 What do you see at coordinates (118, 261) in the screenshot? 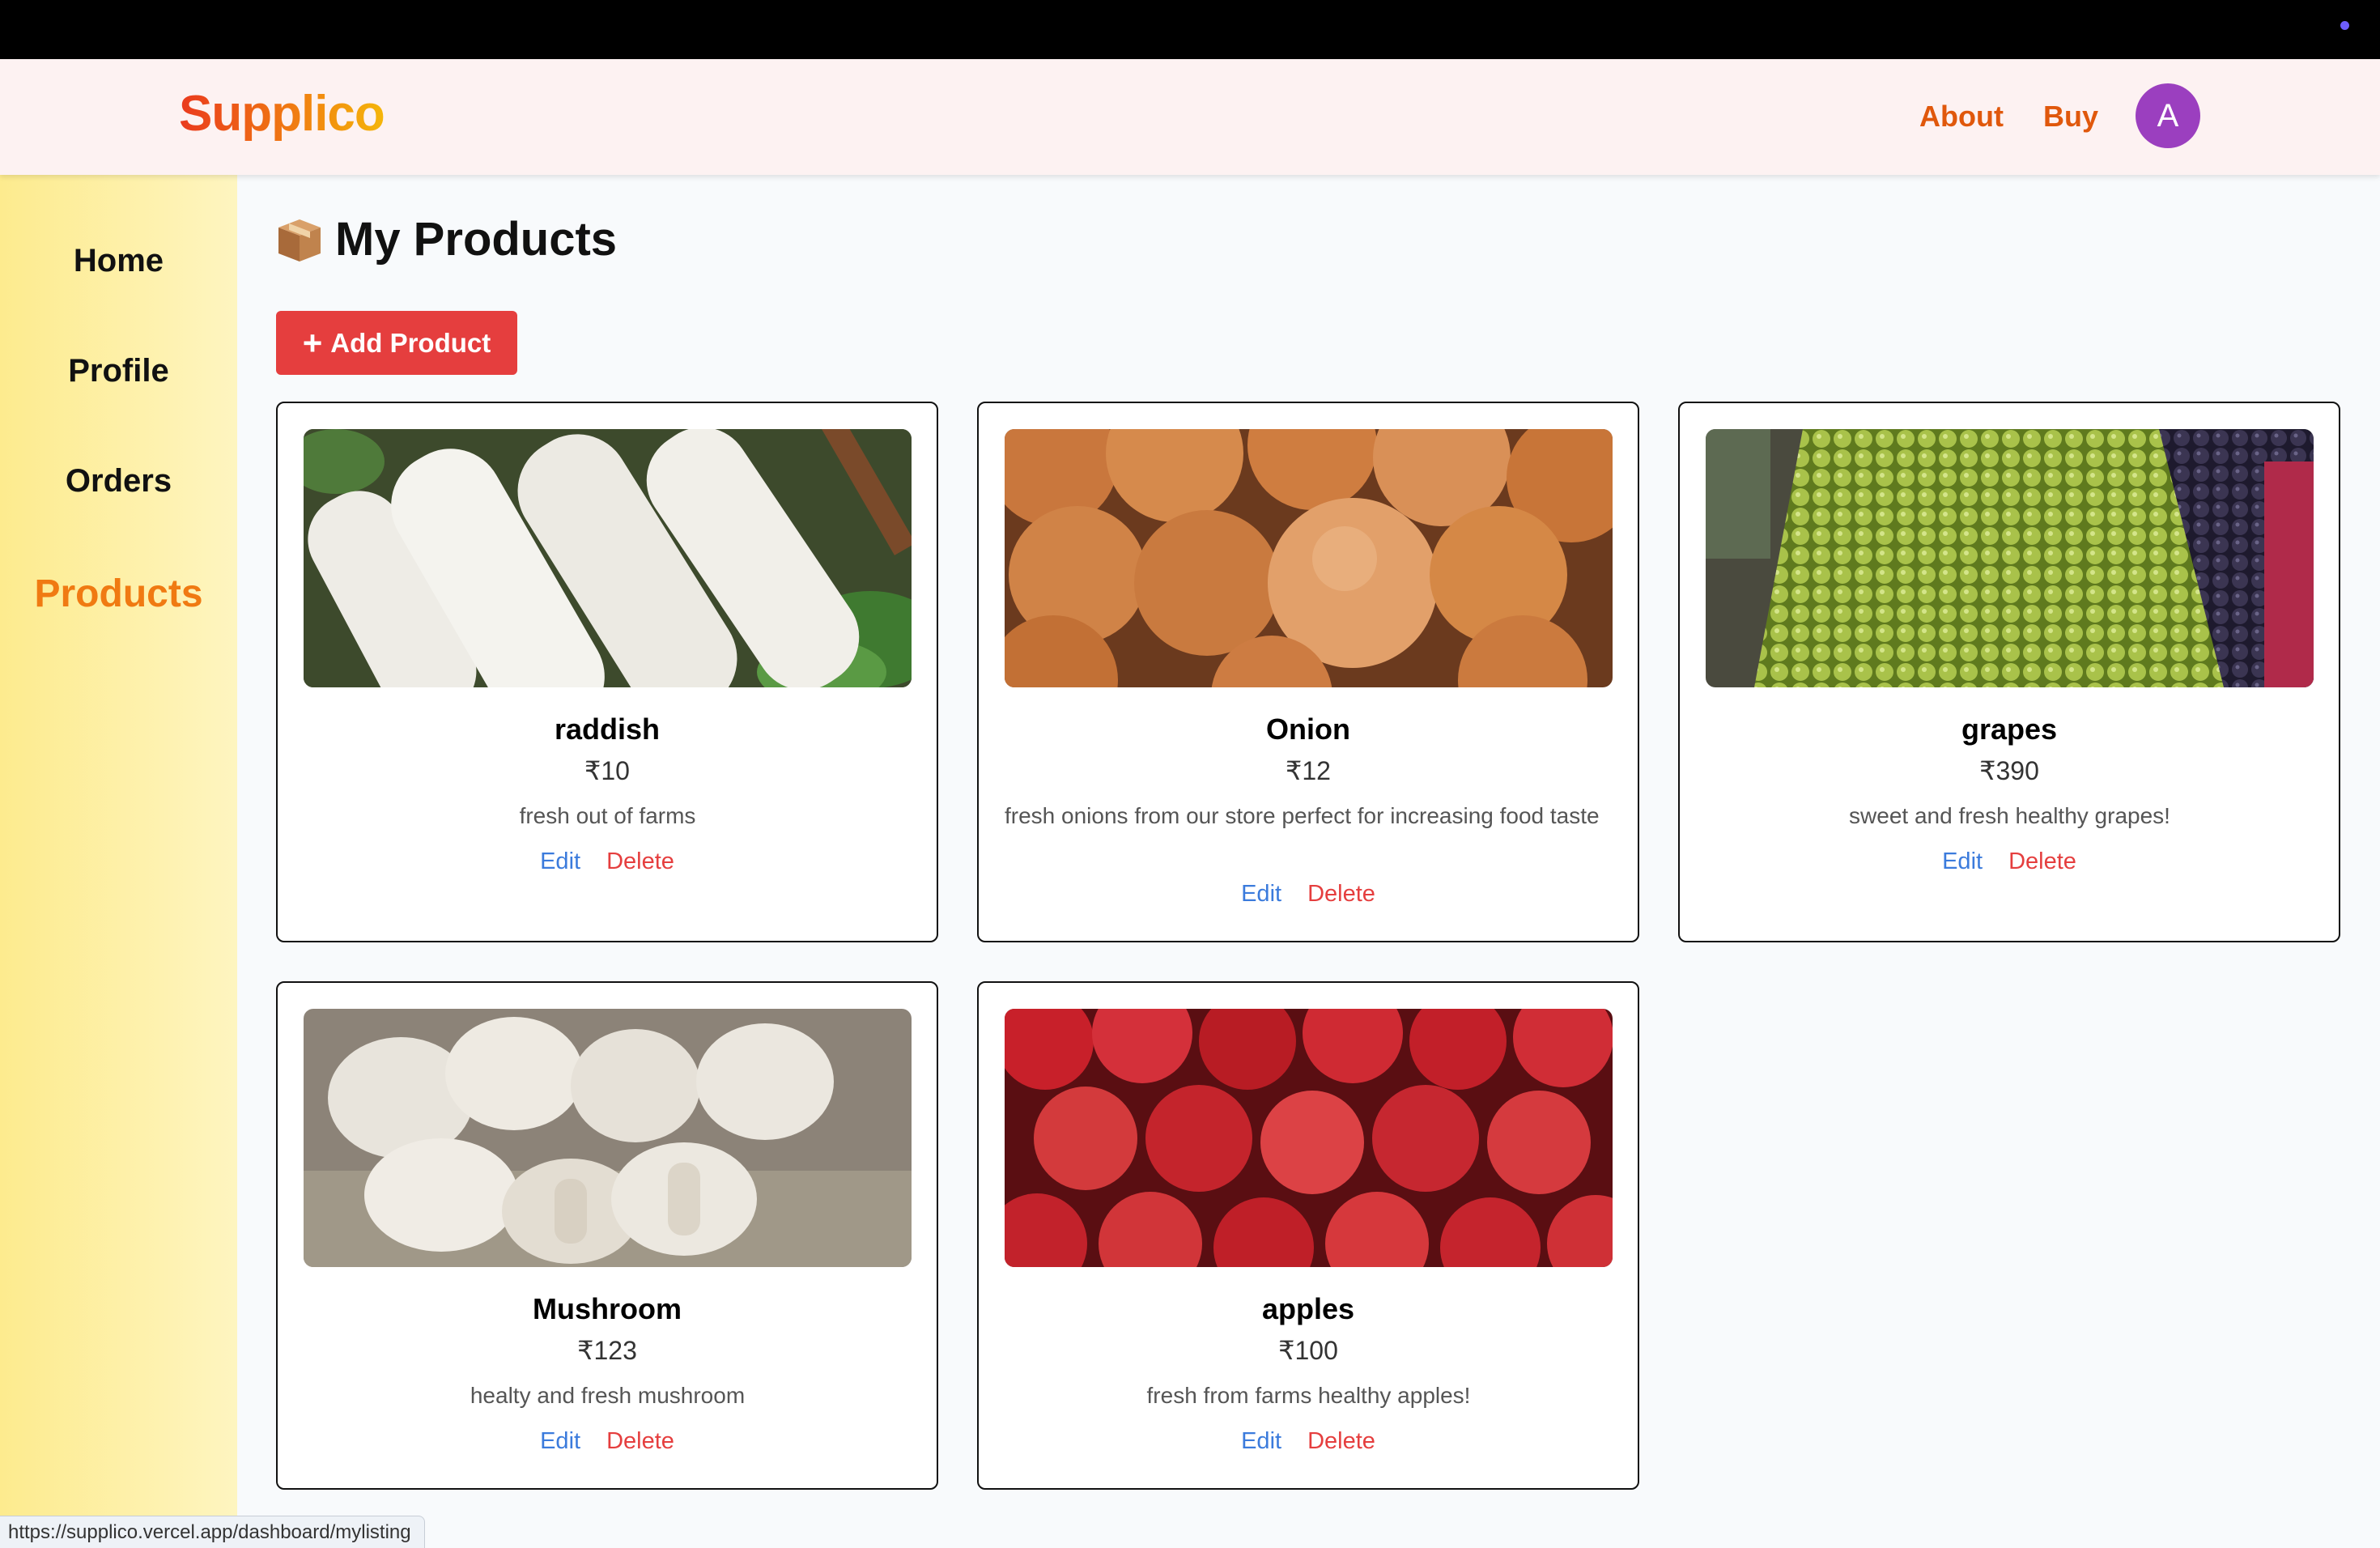
I see `sidebar-item-home: Home` at bounding box center [118, 261].